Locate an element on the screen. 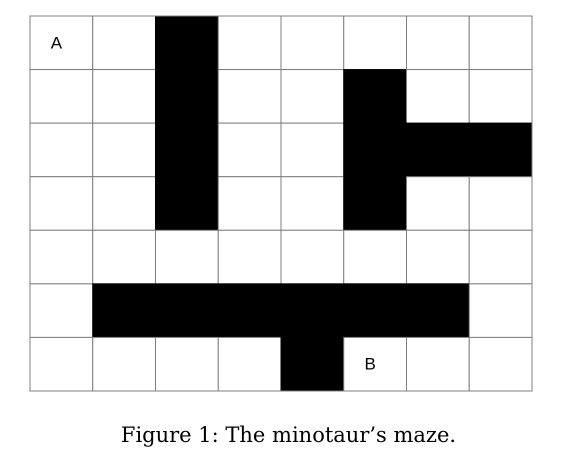 This screenshot has height=469, width=577. figure-caption: Figure 1: The minotaur’s maze. is located at coordinates (288, 435).